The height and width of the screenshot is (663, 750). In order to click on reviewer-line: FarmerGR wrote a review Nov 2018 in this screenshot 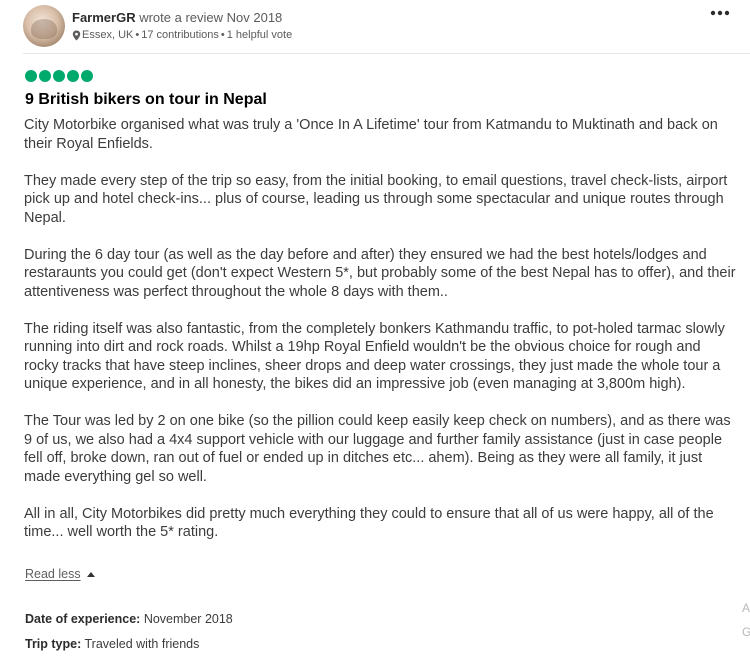, I will do `click(182, 18)`.